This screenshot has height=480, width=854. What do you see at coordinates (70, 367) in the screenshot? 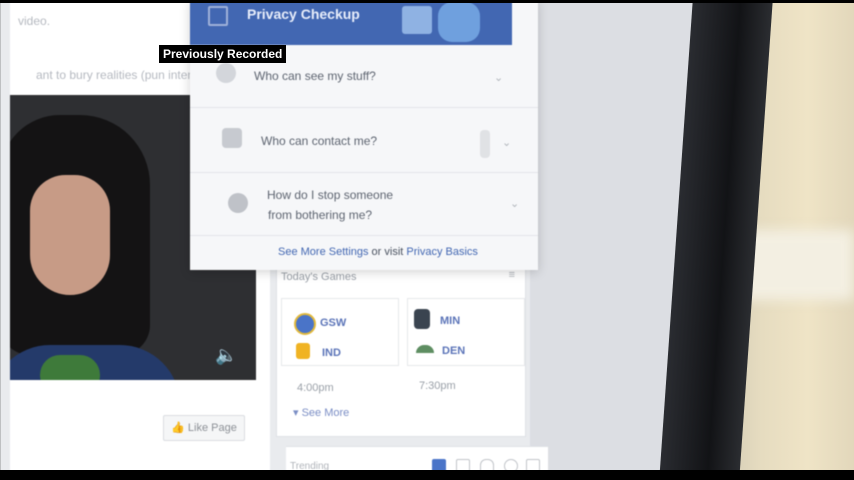
I see `video-person-scarf` at bounding box center [70, 367].